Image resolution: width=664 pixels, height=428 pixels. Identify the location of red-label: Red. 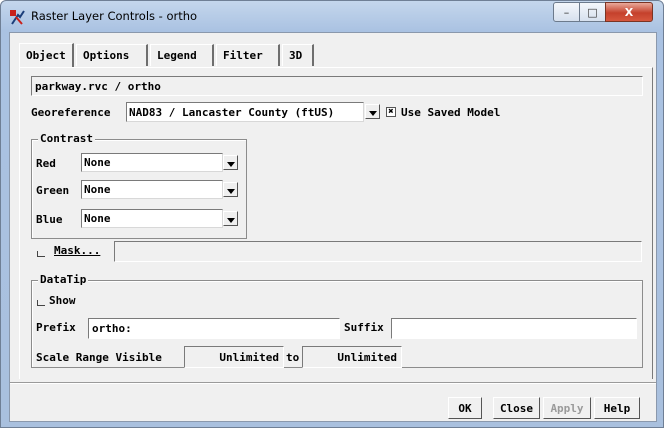
(46, 163).